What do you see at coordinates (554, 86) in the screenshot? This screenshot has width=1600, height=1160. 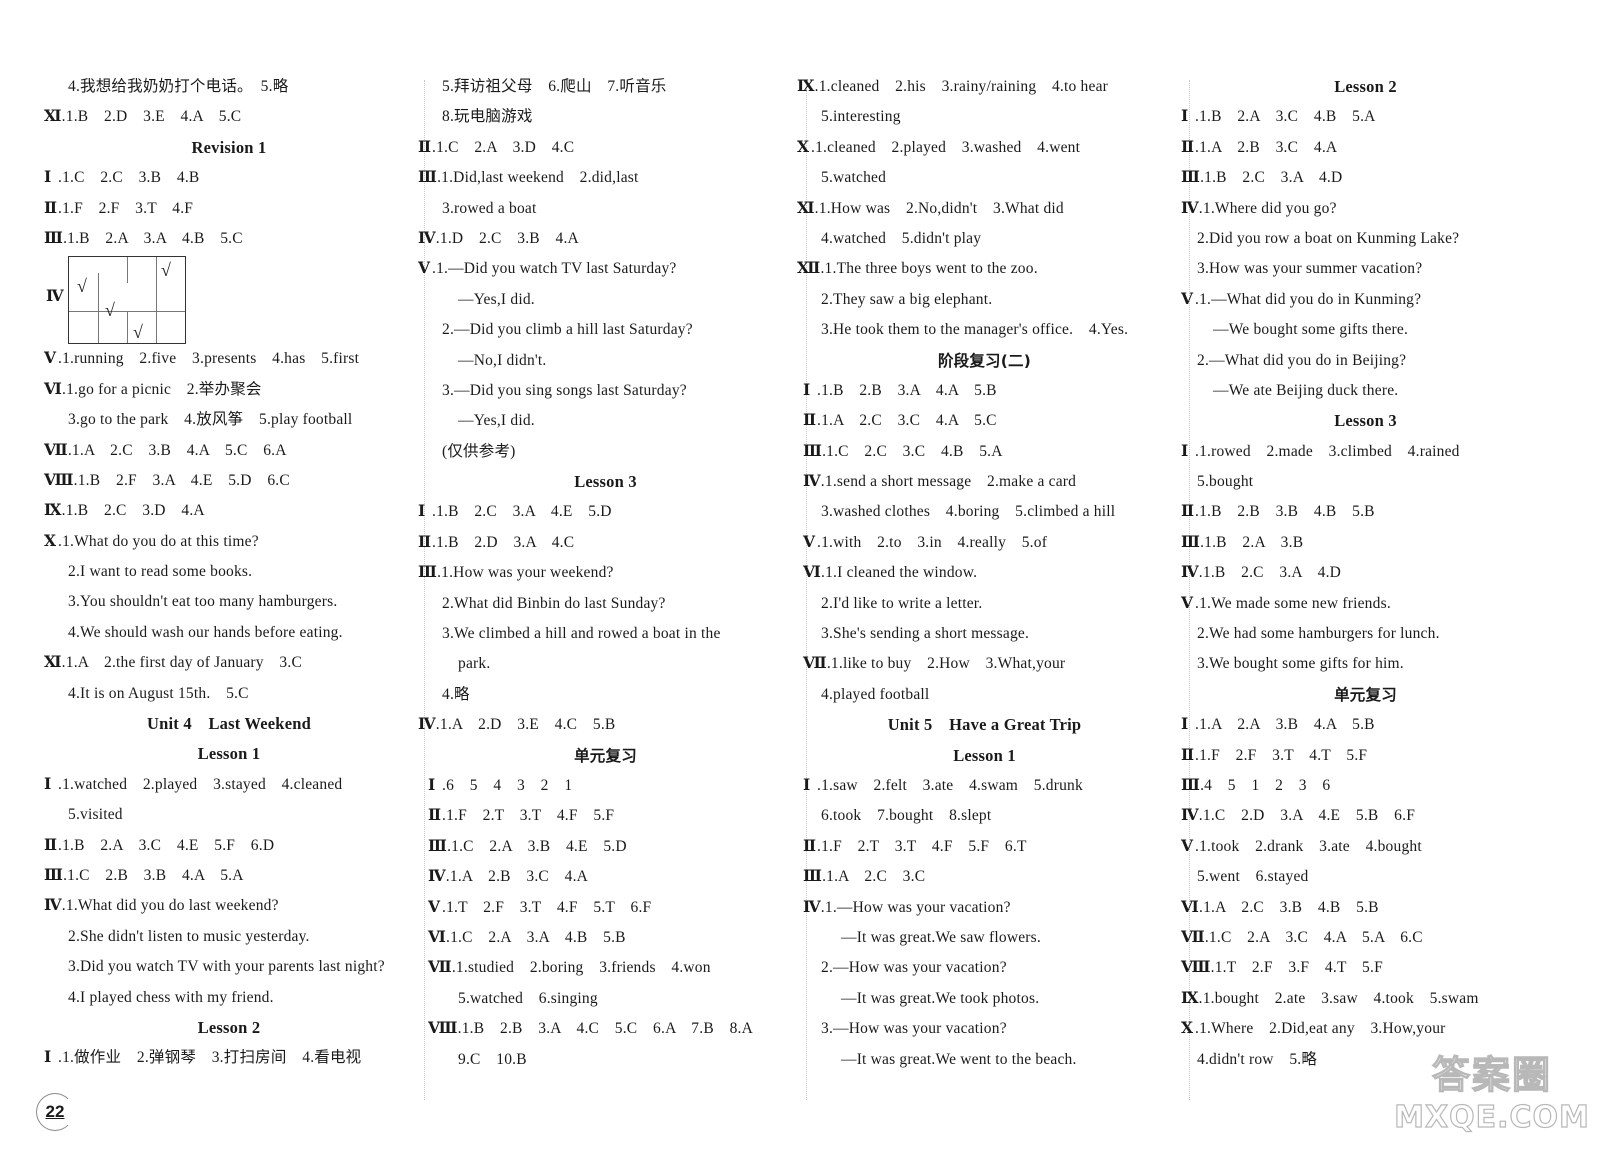 I see `answer-line: 5.拜访祖父母 6.爬山 7.听音乐` at bounding box center [554, 86].